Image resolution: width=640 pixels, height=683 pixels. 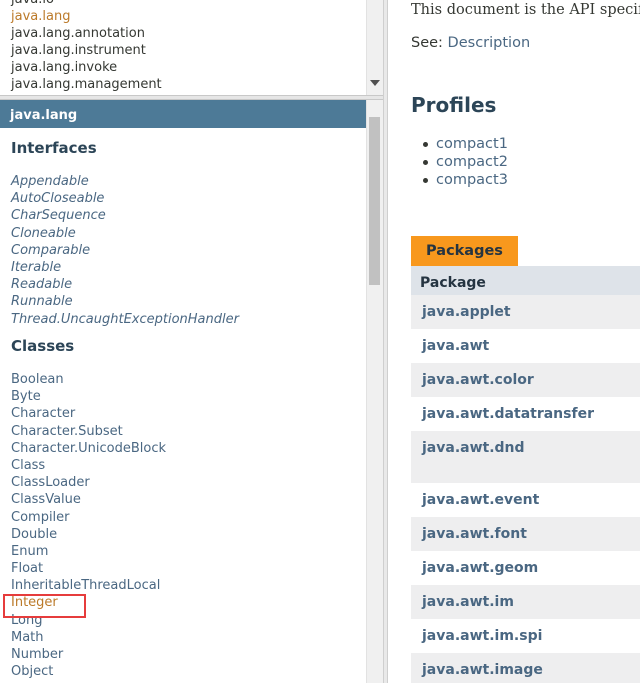 What do you see at coordinates (86, 50) in the screenshot?
I see `package-link: java.lang.instrument` at bounding box center [86, 50].